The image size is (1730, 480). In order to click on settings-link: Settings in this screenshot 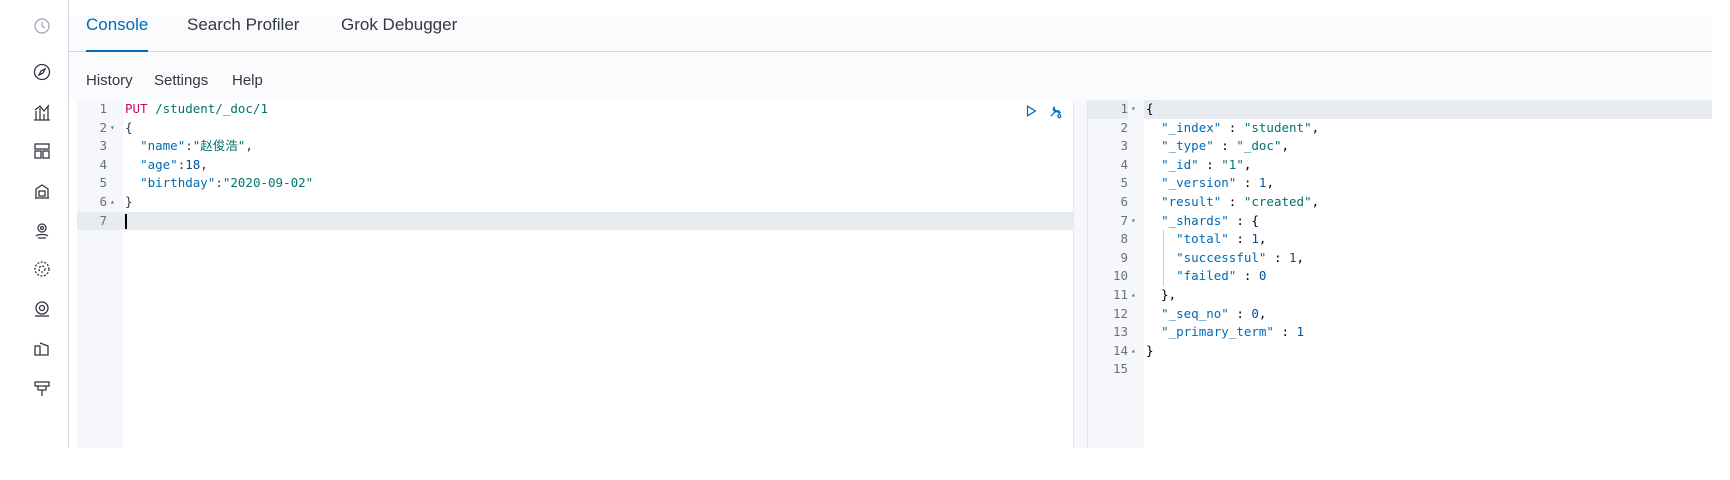, I will do `click(181, 80)`.